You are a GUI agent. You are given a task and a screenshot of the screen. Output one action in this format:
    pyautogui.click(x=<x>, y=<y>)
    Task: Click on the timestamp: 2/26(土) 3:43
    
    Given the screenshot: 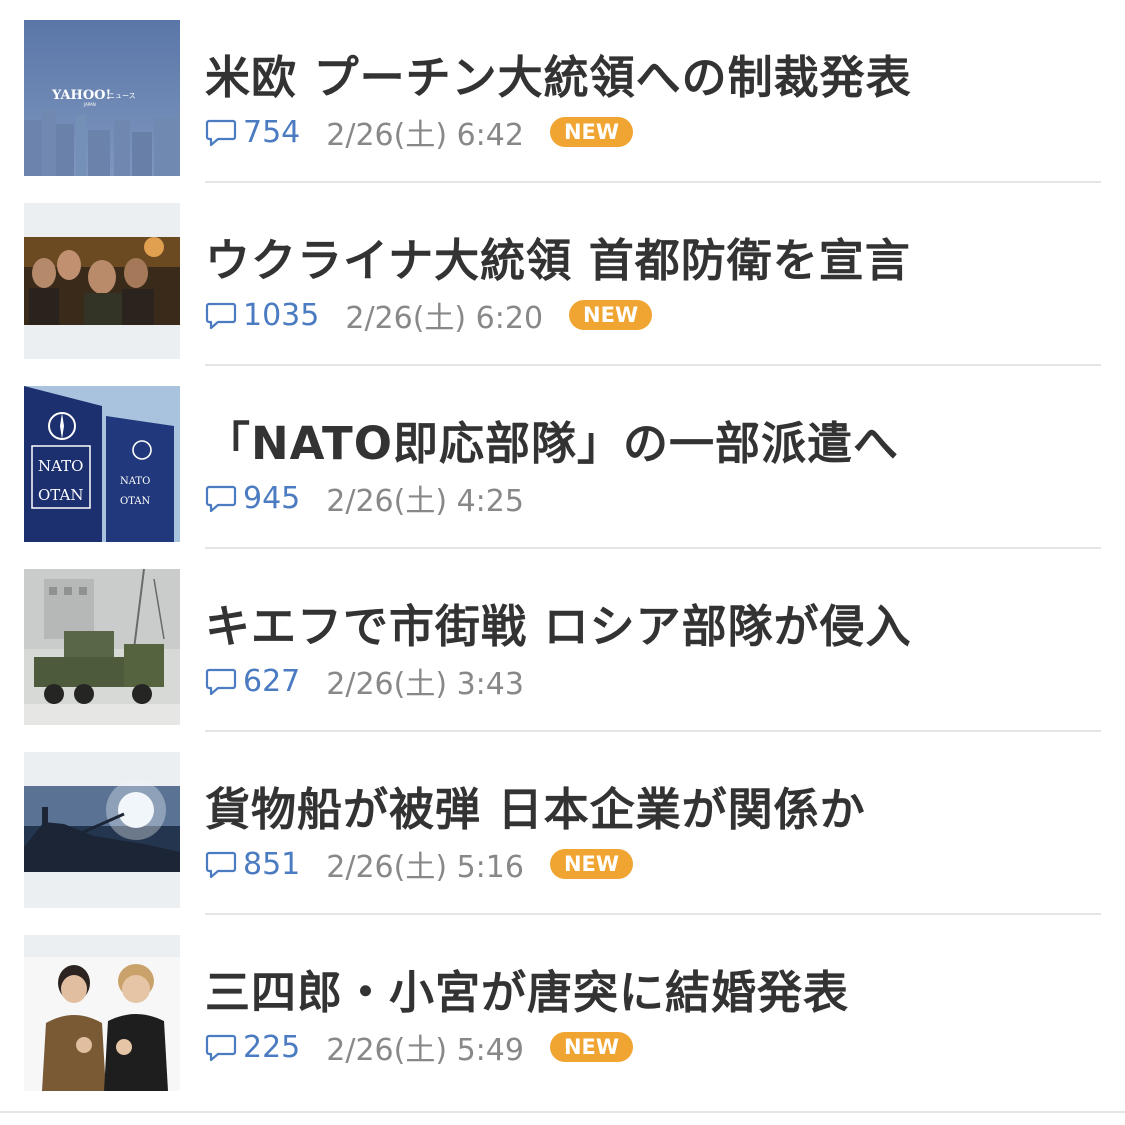 What is the action you would take?
    pyautogui.click(x=425, y=684)
    